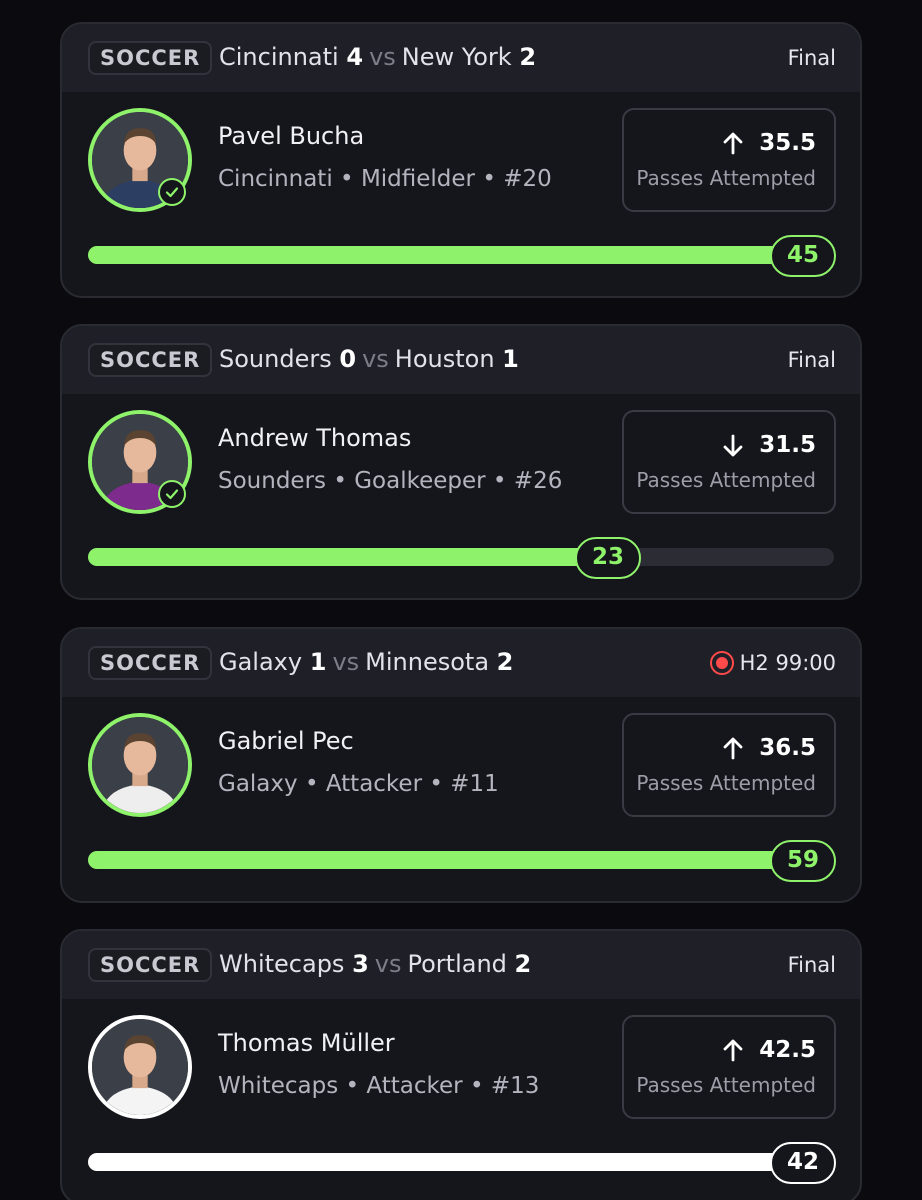 Image resolution: width=922 pixels, height=1200 pixels. I want to click on player-team: Sounders, so click(272, 481).